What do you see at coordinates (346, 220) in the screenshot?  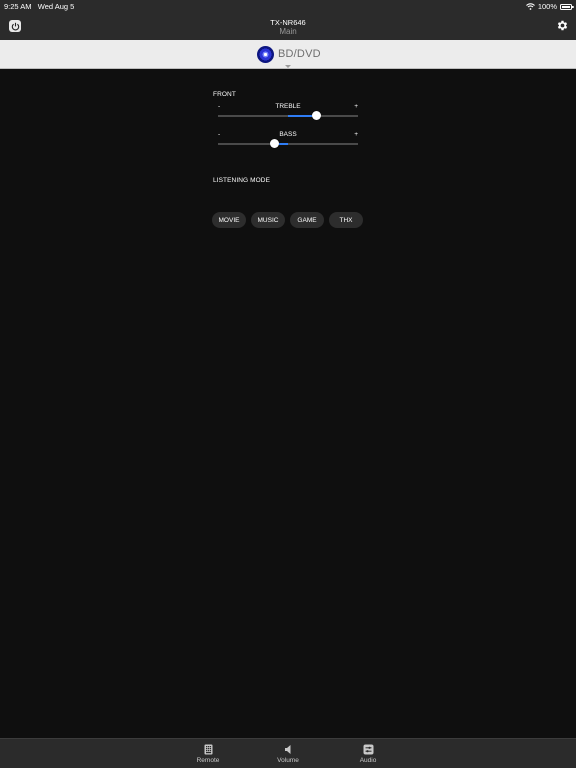 I see `thx-button: THX` at bounding box center [346, 220].